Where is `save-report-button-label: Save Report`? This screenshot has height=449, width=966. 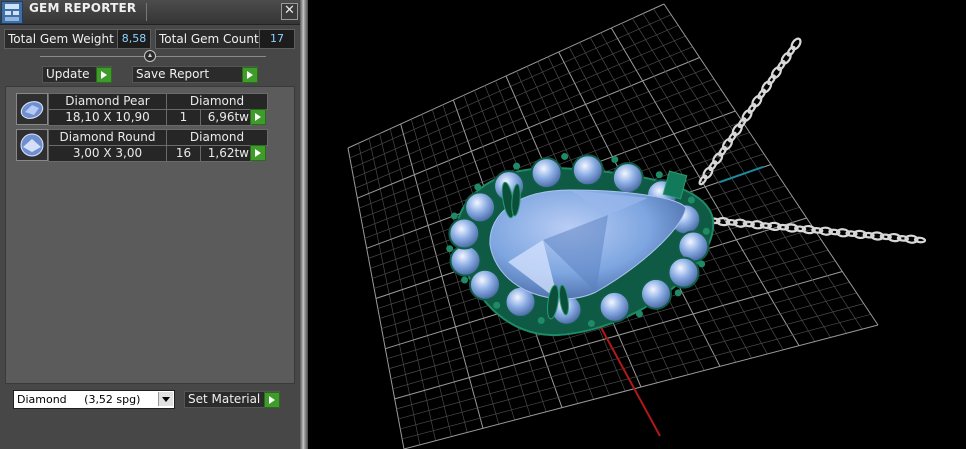
save-report-button-label: Save Report is located at coordinates (173, 74).